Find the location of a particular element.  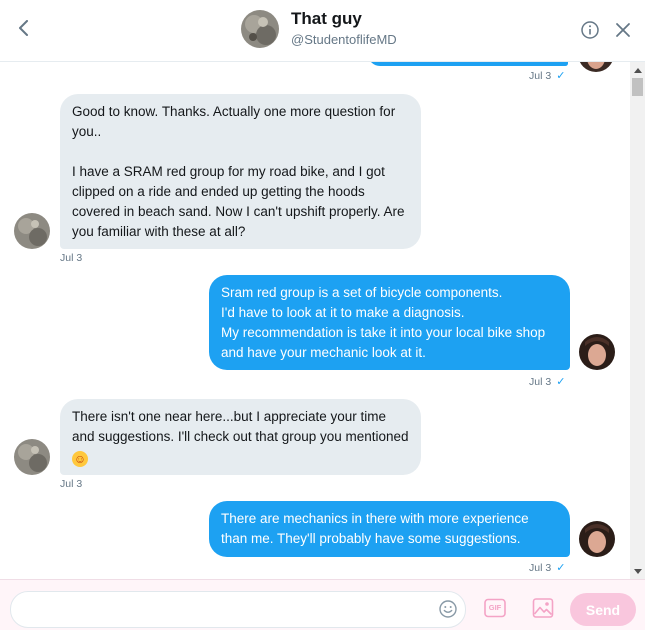

gif-label: GIF is located at coordinates (495, 607).